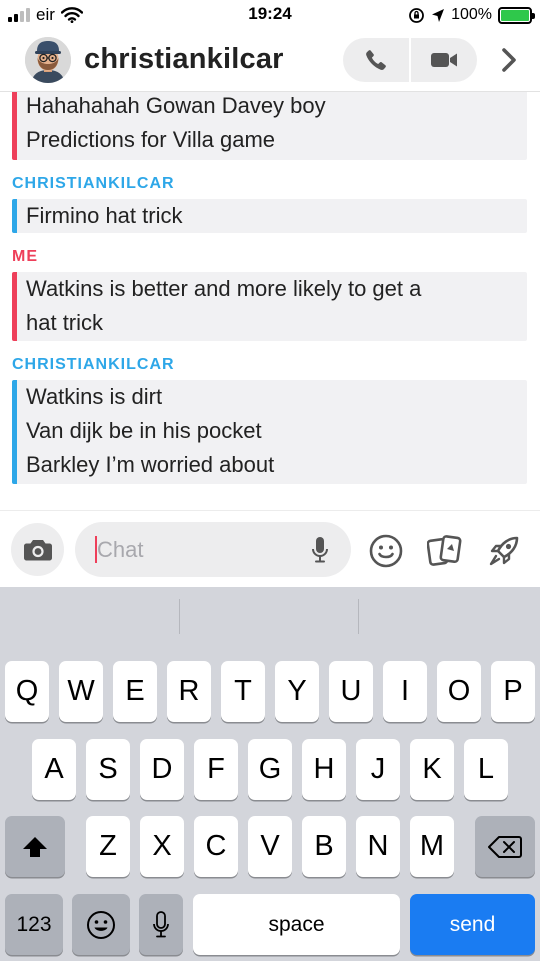 The width and height of the screenshot is (540, 961). Describe the element at coordinates (432, 846) in the screenshot. I see `key-m: M` at that location.